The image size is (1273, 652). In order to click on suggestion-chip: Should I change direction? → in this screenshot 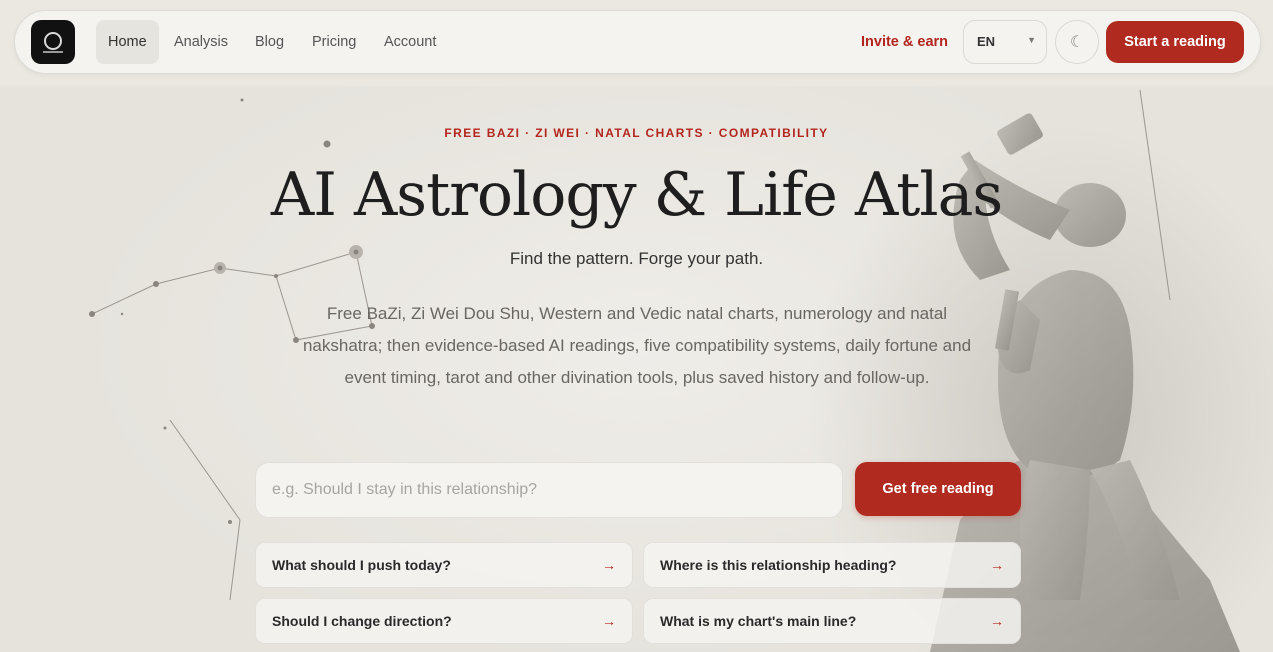, I will do `click(444, 621)`.